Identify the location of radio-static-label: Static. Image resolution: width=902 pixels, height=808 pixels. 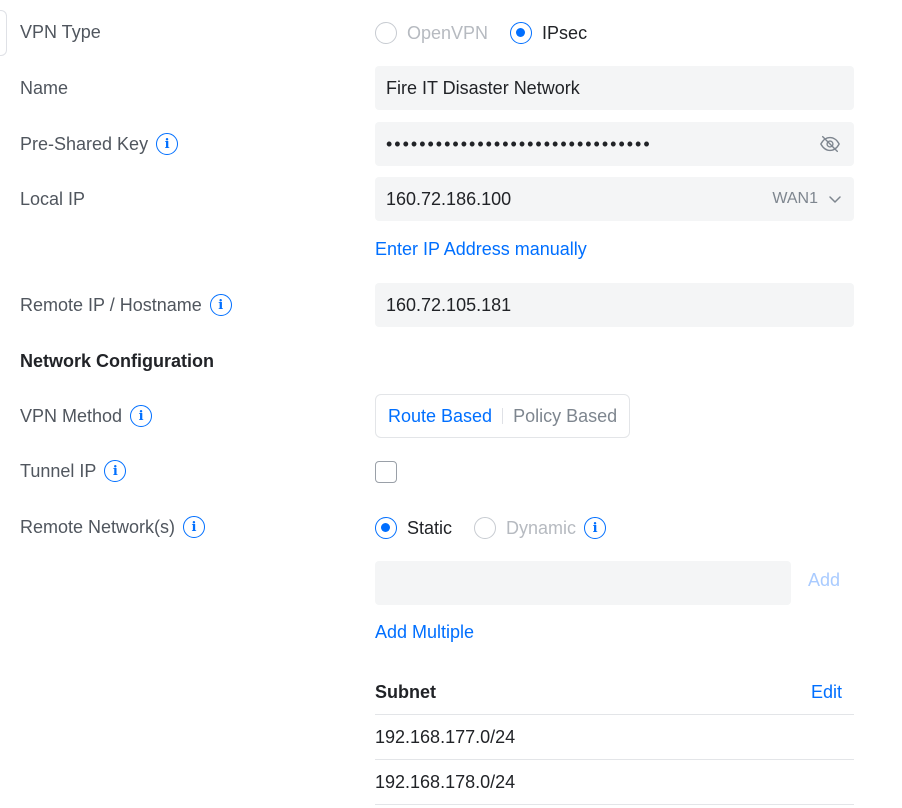
(430, 527).